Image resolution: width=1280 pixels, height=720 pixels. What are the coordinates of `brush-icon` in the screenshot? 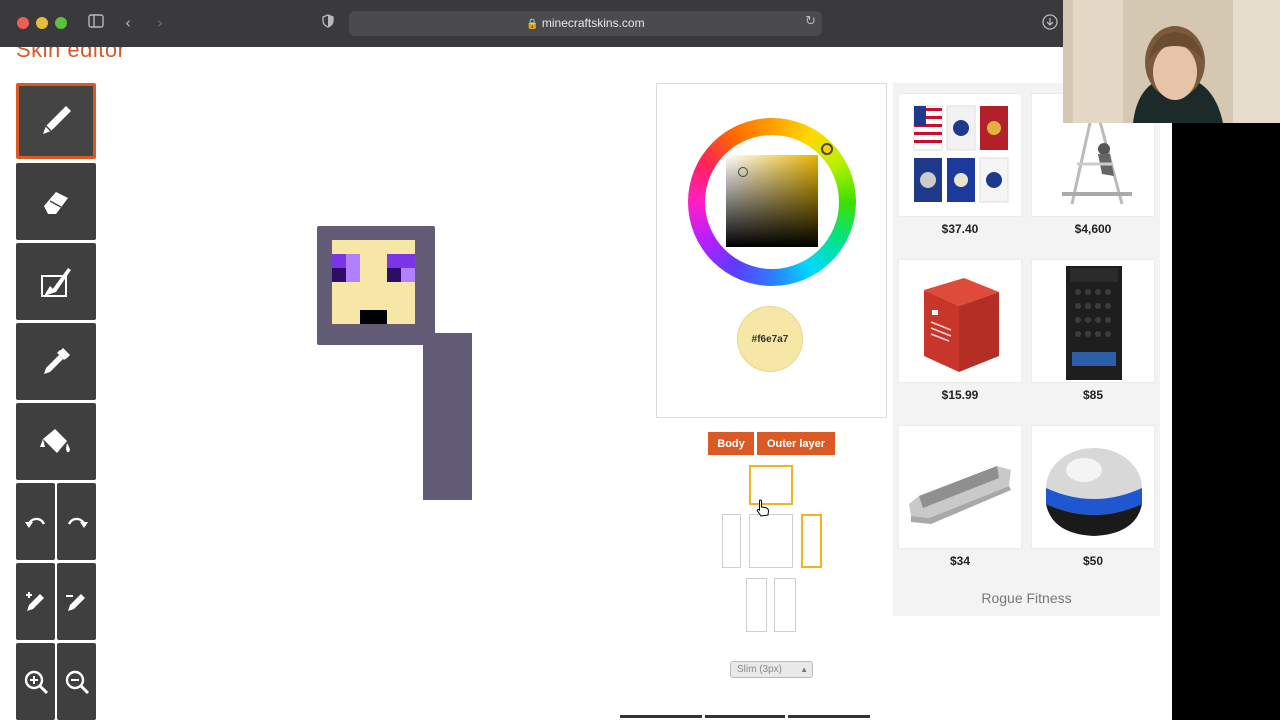 It's located at (56, 282).